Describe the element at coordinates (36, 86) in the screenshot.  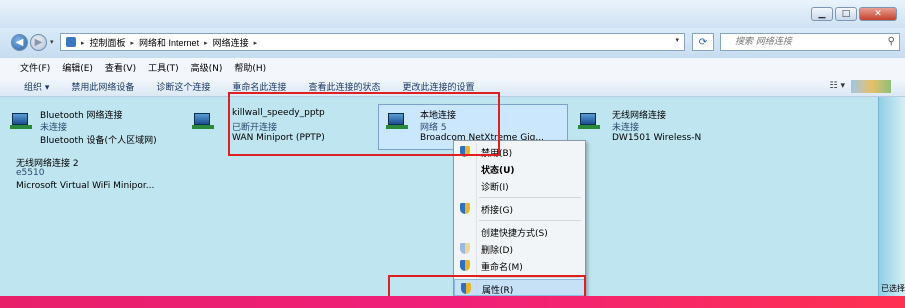
I see `organize-button: 组织 ▾` at that location.